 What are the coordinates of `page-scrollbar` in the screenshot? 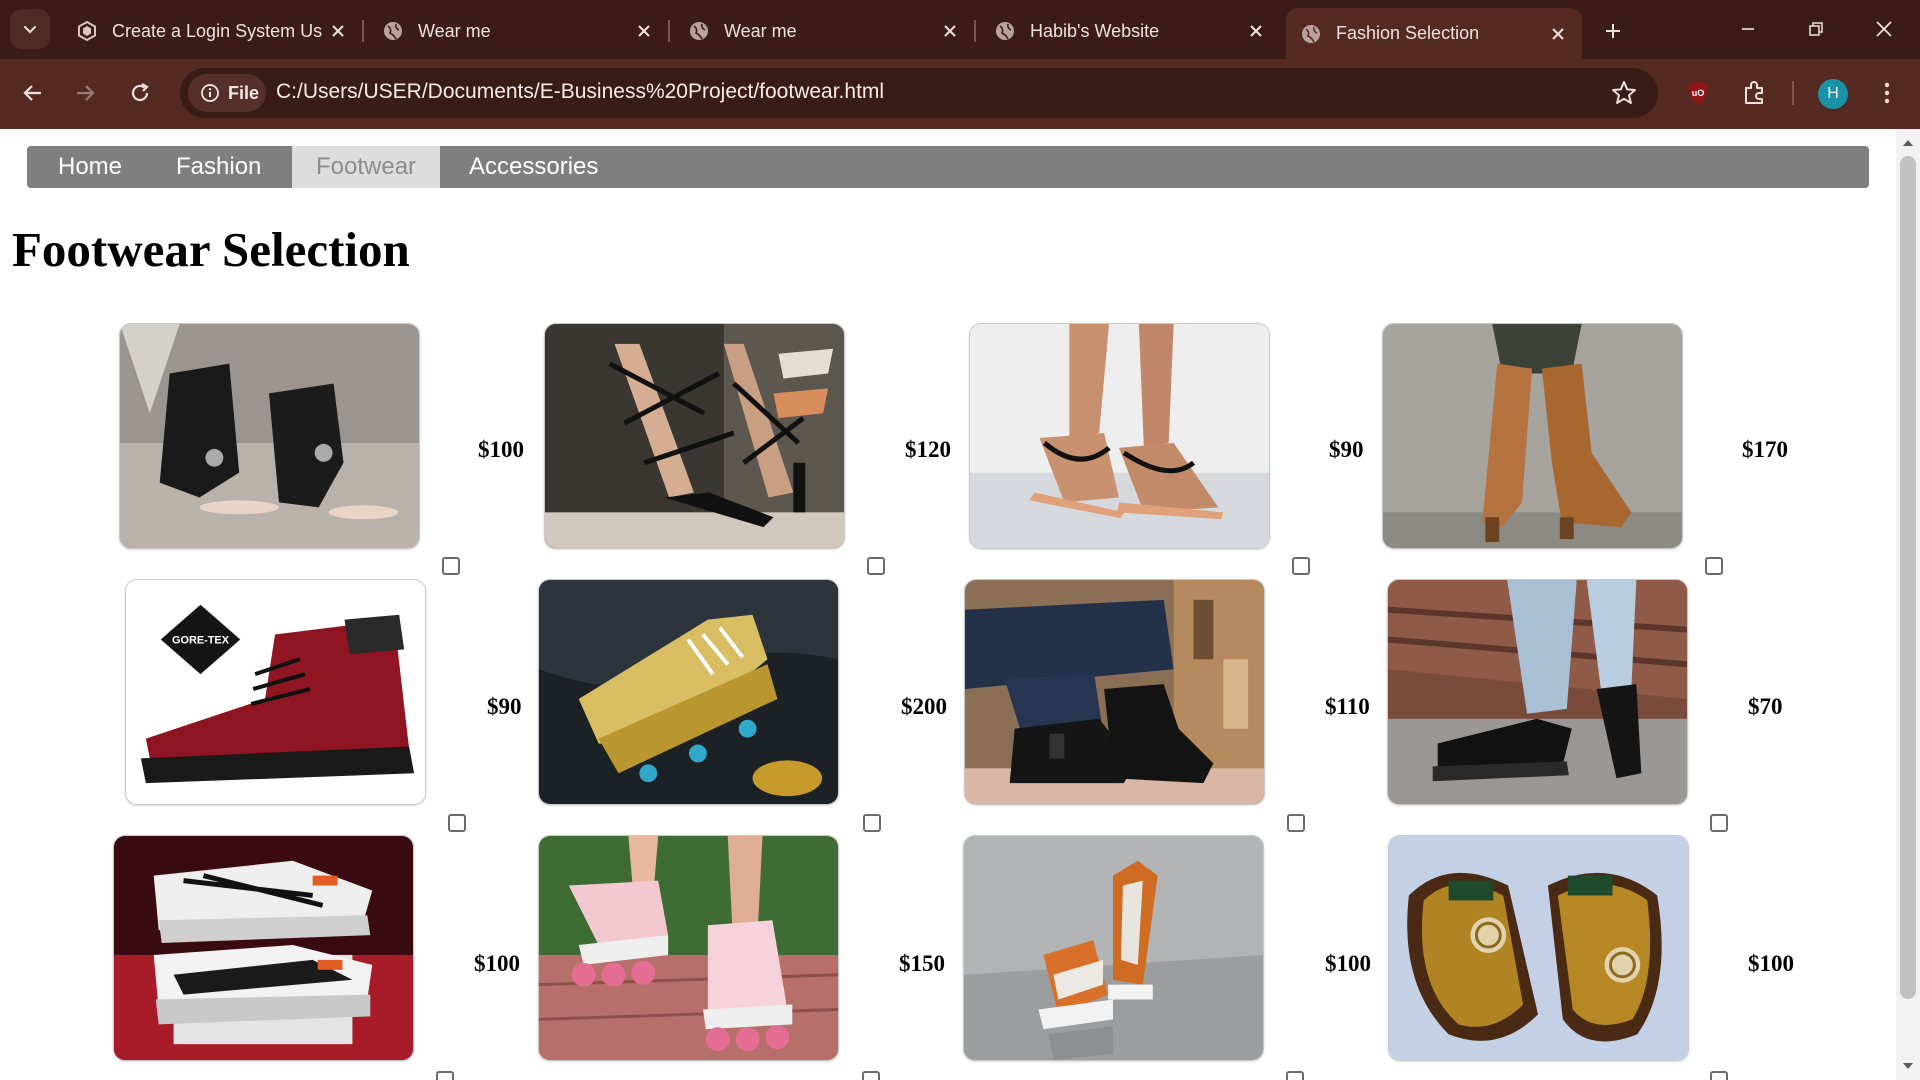 It's located at (1908, 604).